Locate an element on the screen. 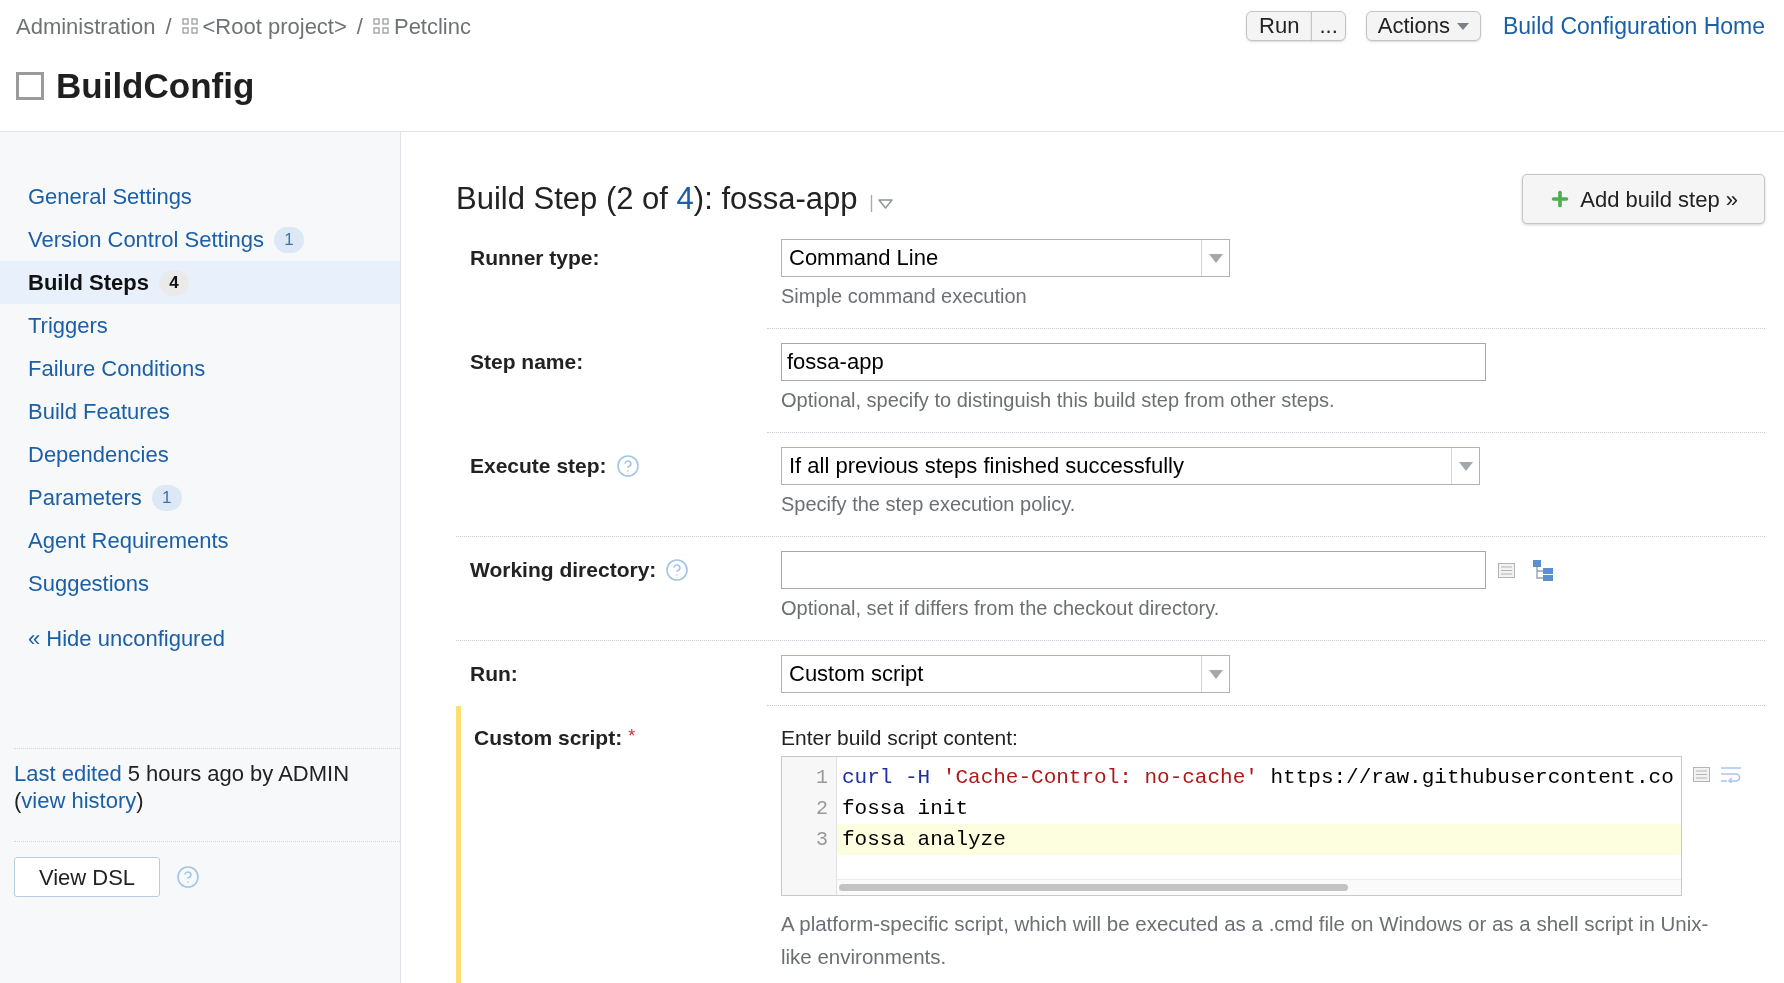 The width and height of the screenshot is (1784, 983). field-hint: Optional, specify to distinguish this build step from other steps. is located at coordinates (1058, 400).